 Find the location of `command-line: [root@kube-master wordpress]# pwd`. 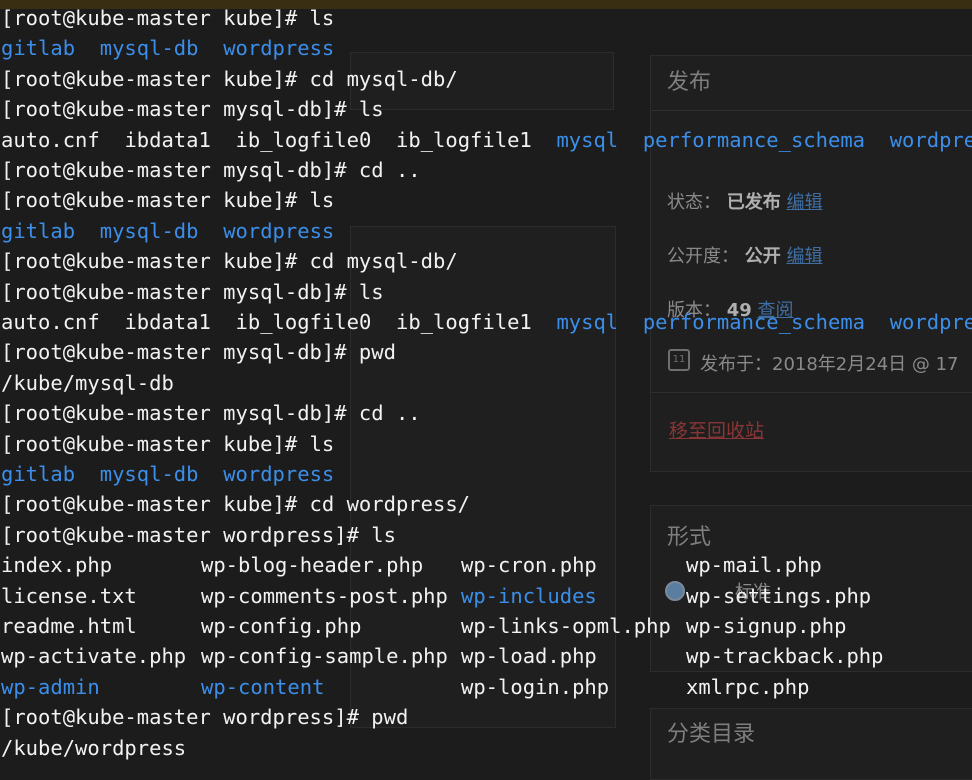

command-line: [root@kube-master wordpress]# pwd is located at coordinates (205, 717).